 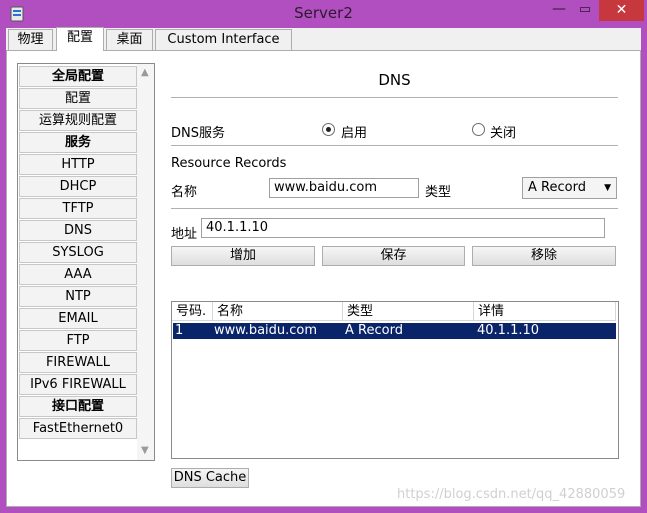 What do you see at coordinates (78, 230) in the screenshot?
I see `sidebar-item-dns: DNS` at bounding box center [78, 230].